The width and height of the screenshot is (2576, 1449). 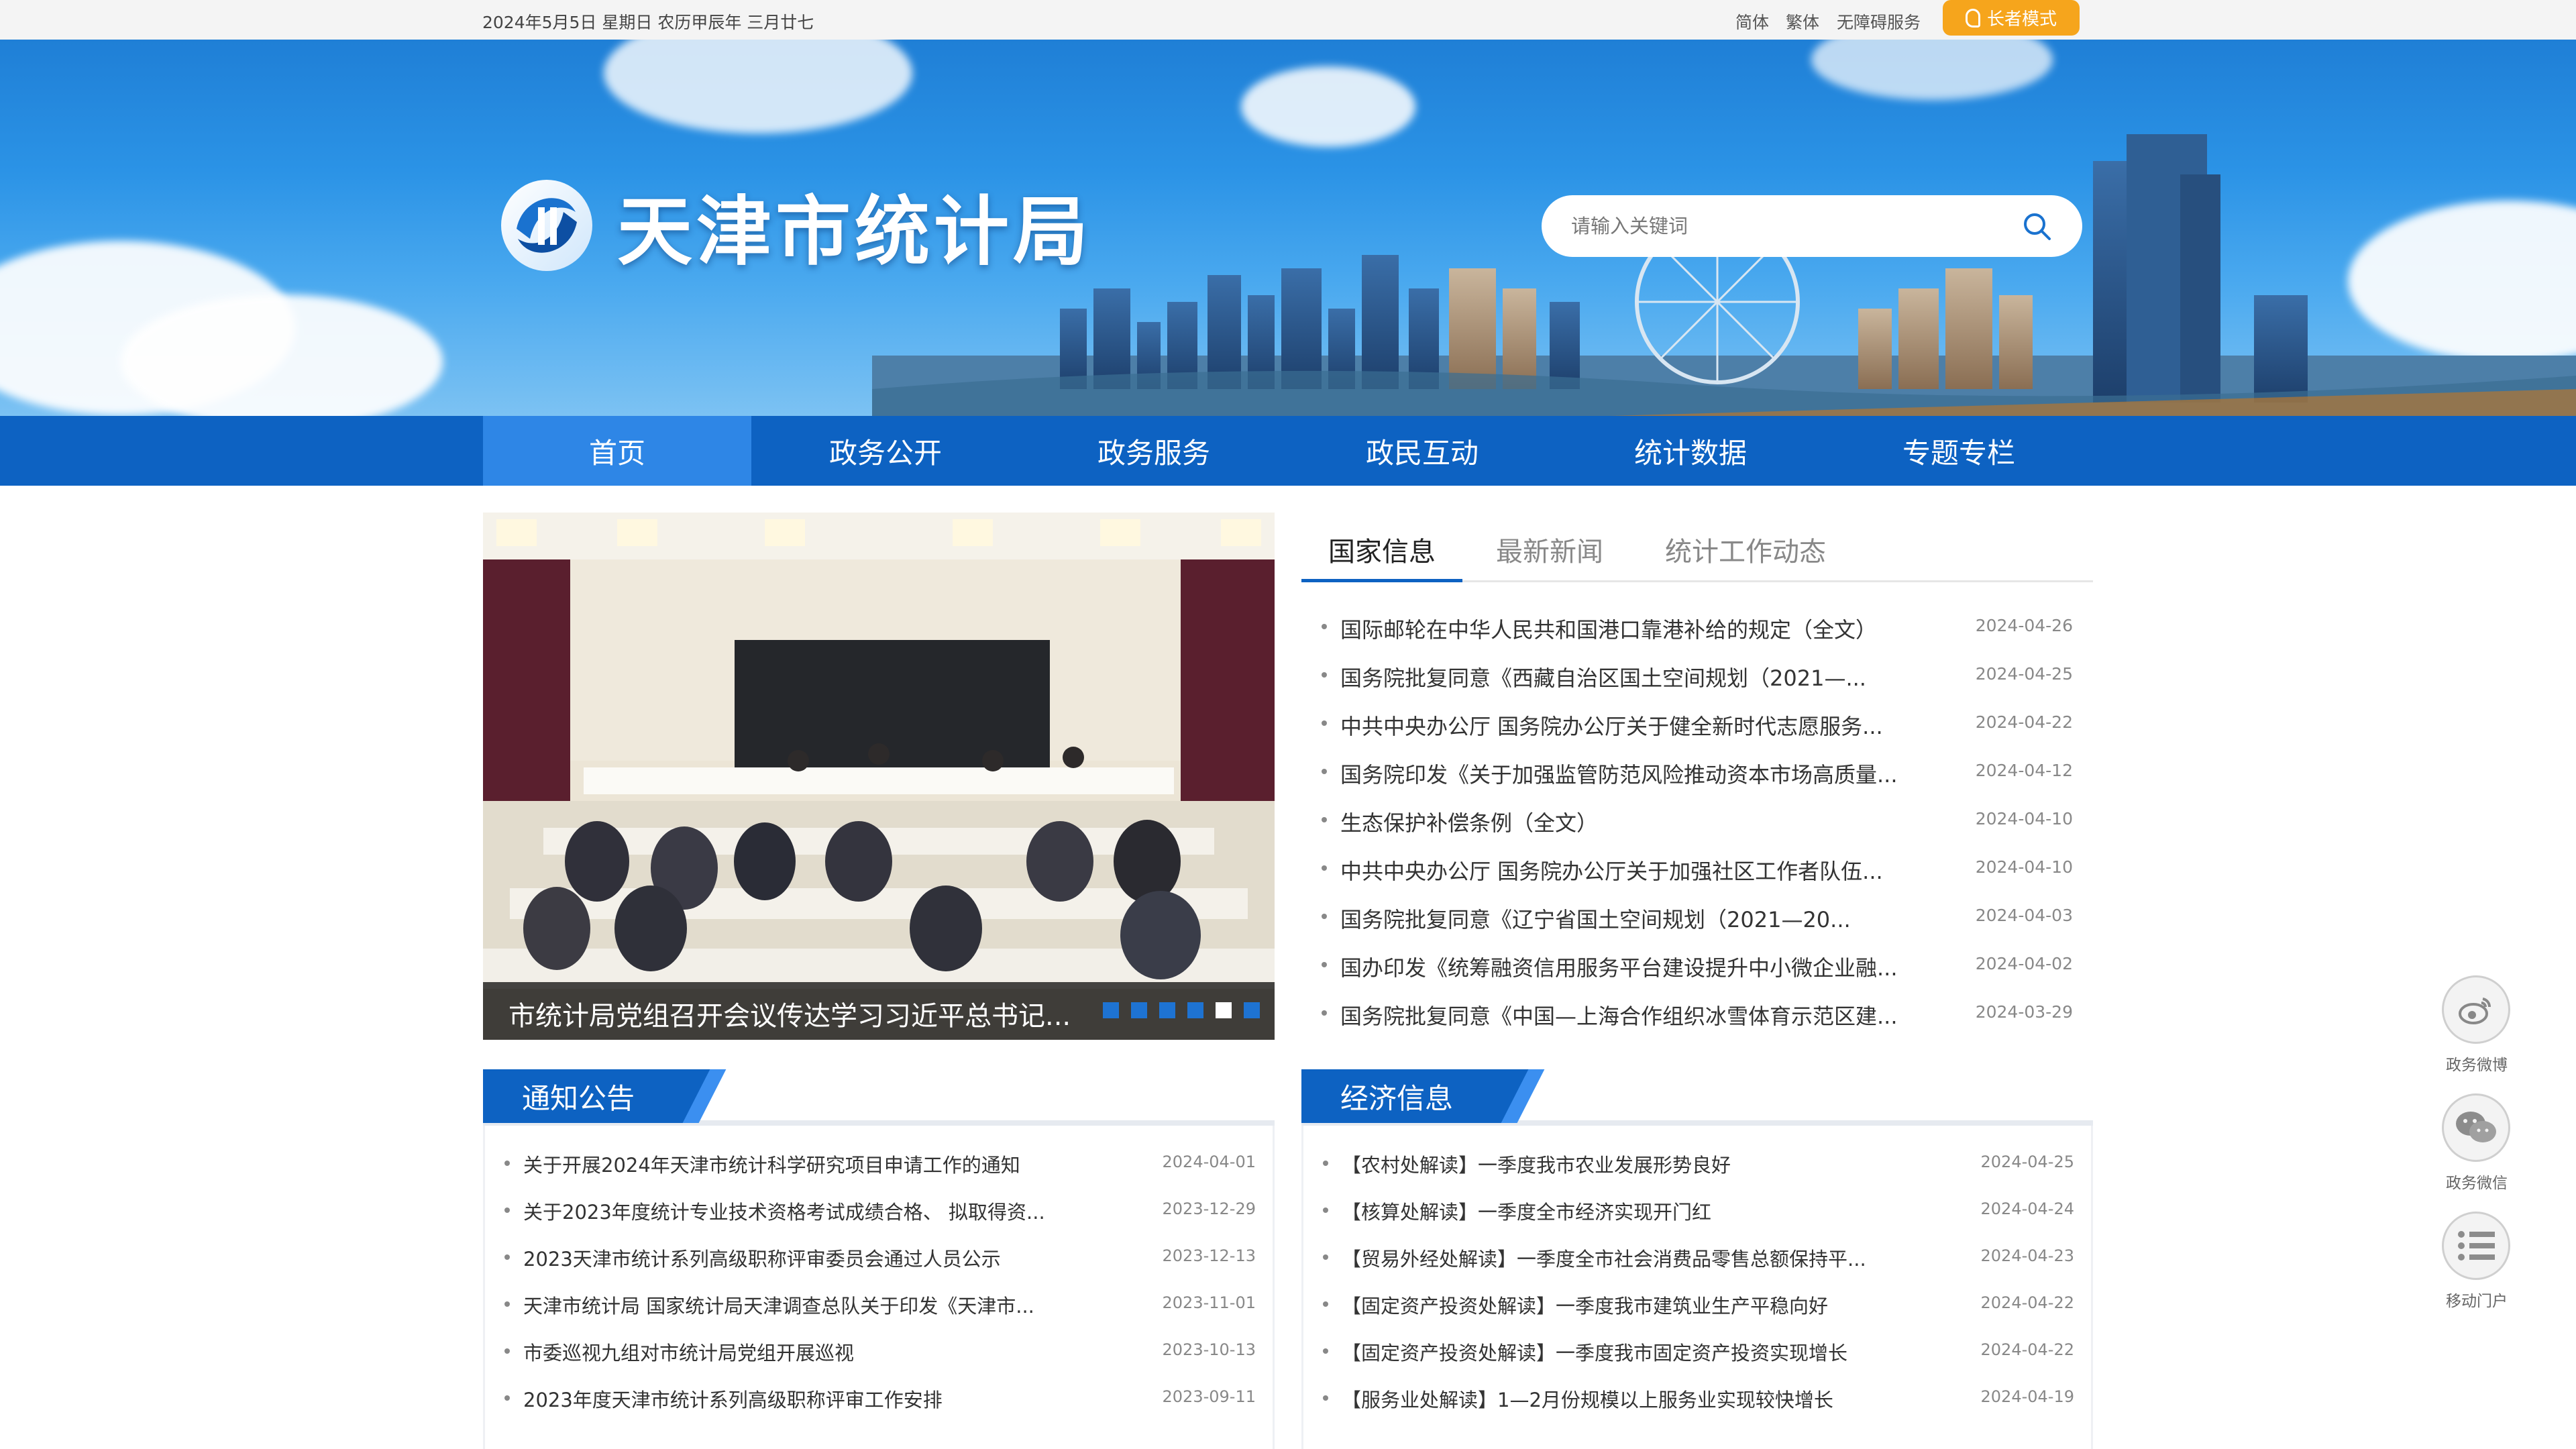 I want to click on city-skyline-illustration, so click(x=1724, y=275).